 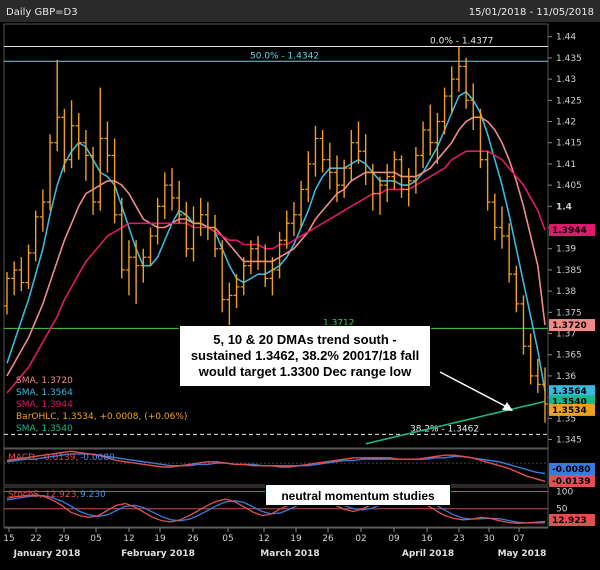 I want to click on price-tick-label: 1.375, so click(x=569, y=313).